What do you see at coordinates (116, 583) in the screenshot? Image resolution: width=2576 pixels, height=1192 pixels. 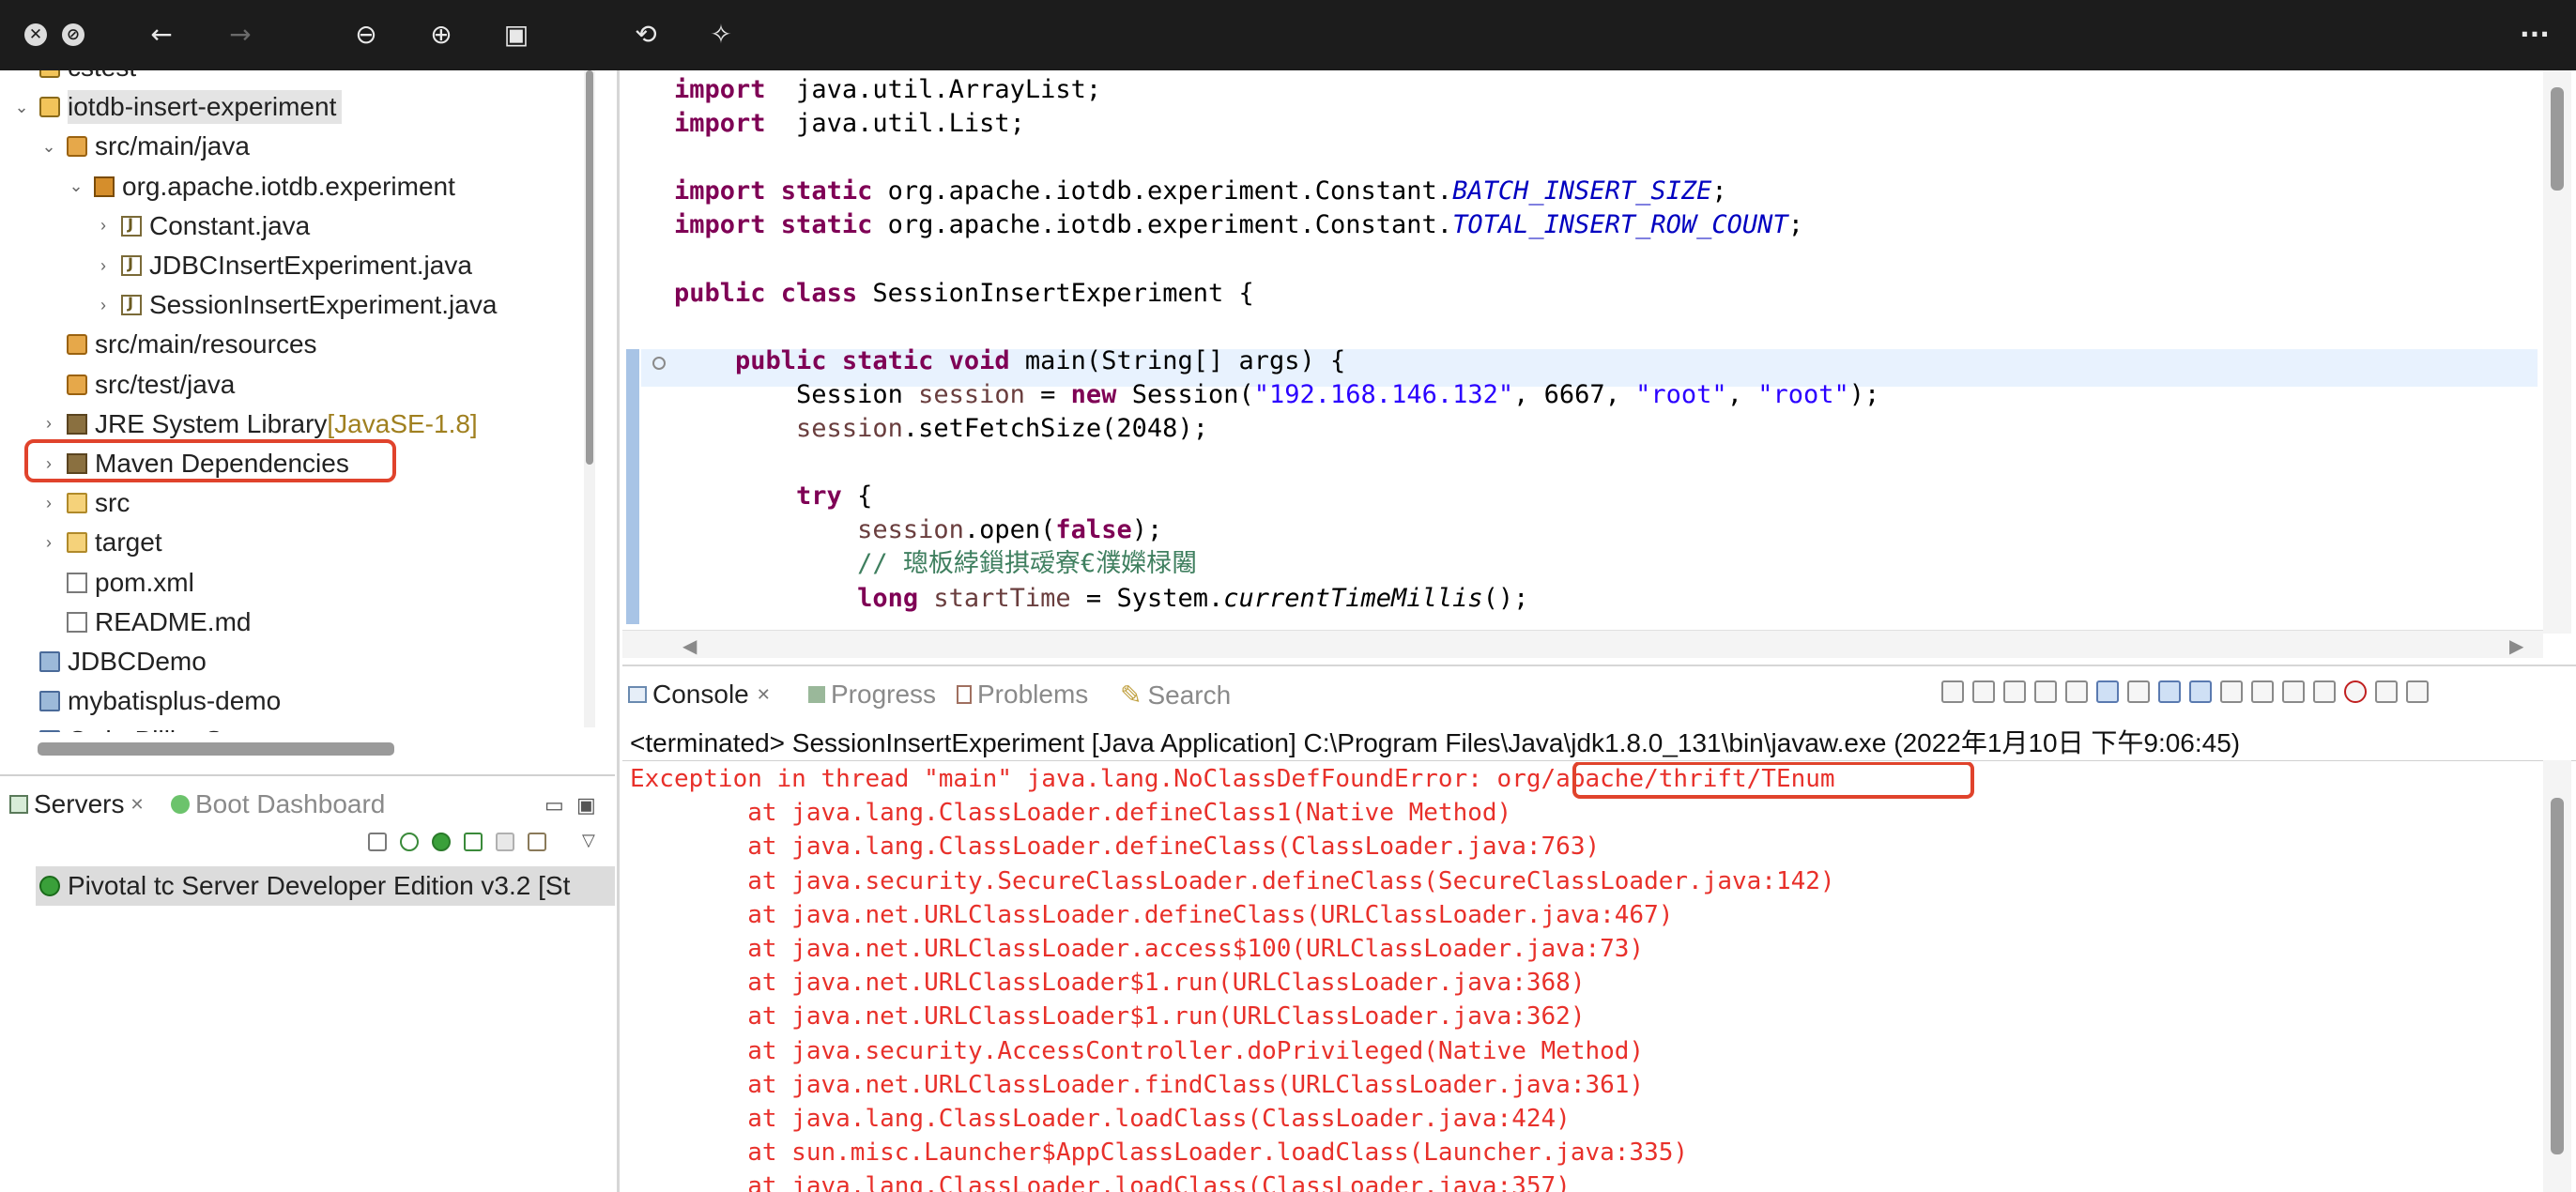 I see `tree-item: pom.xml` at bounding box center [116, 583].